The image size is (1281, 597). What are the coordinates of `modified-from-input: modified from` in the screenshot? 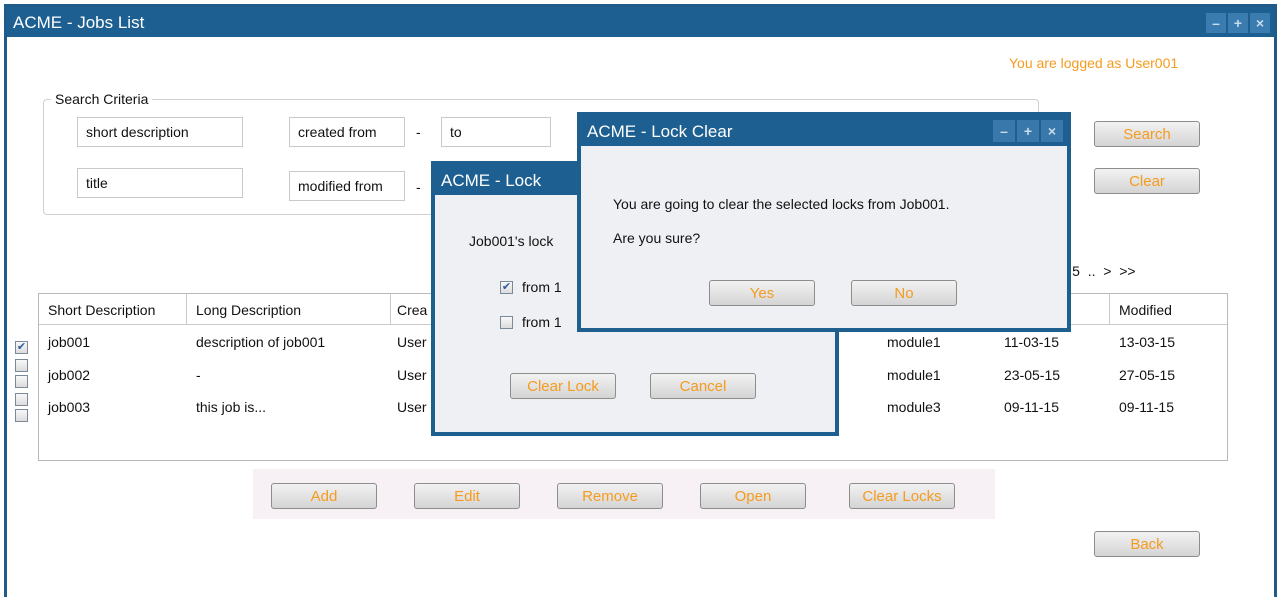 It's located at (347, 186).